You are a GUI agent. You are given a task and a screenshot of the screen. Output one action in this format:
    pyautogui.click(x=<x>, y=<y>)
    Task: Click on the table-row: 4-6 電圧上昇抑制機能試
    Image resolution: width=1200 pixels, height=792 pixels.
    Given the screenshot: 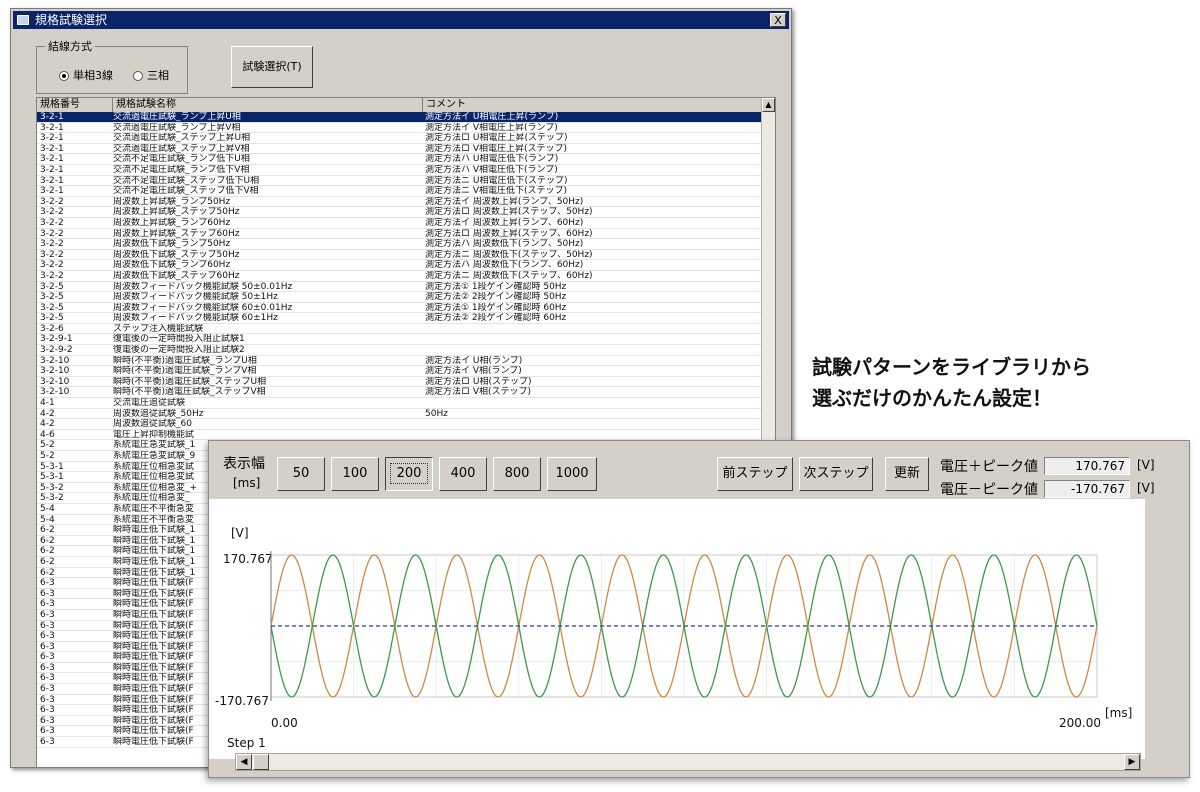 What is the action you would take?
    pyautogui.click(x=400, y=435)
    